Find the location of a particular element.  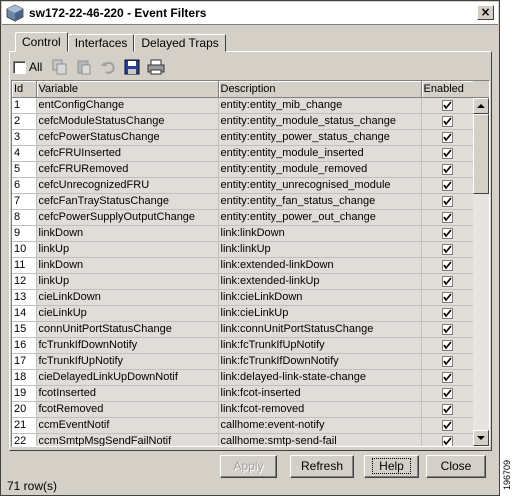

column-header-description: Description is located at coordinates (320, 89).